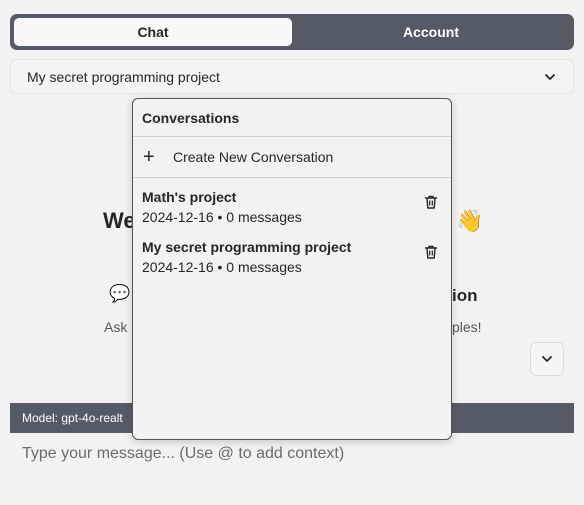  Describe the element at coordinates (292, 206) in the screenshot. I see `conversation-item: Math's project 2024-12-16 • 0 messages` at that location.